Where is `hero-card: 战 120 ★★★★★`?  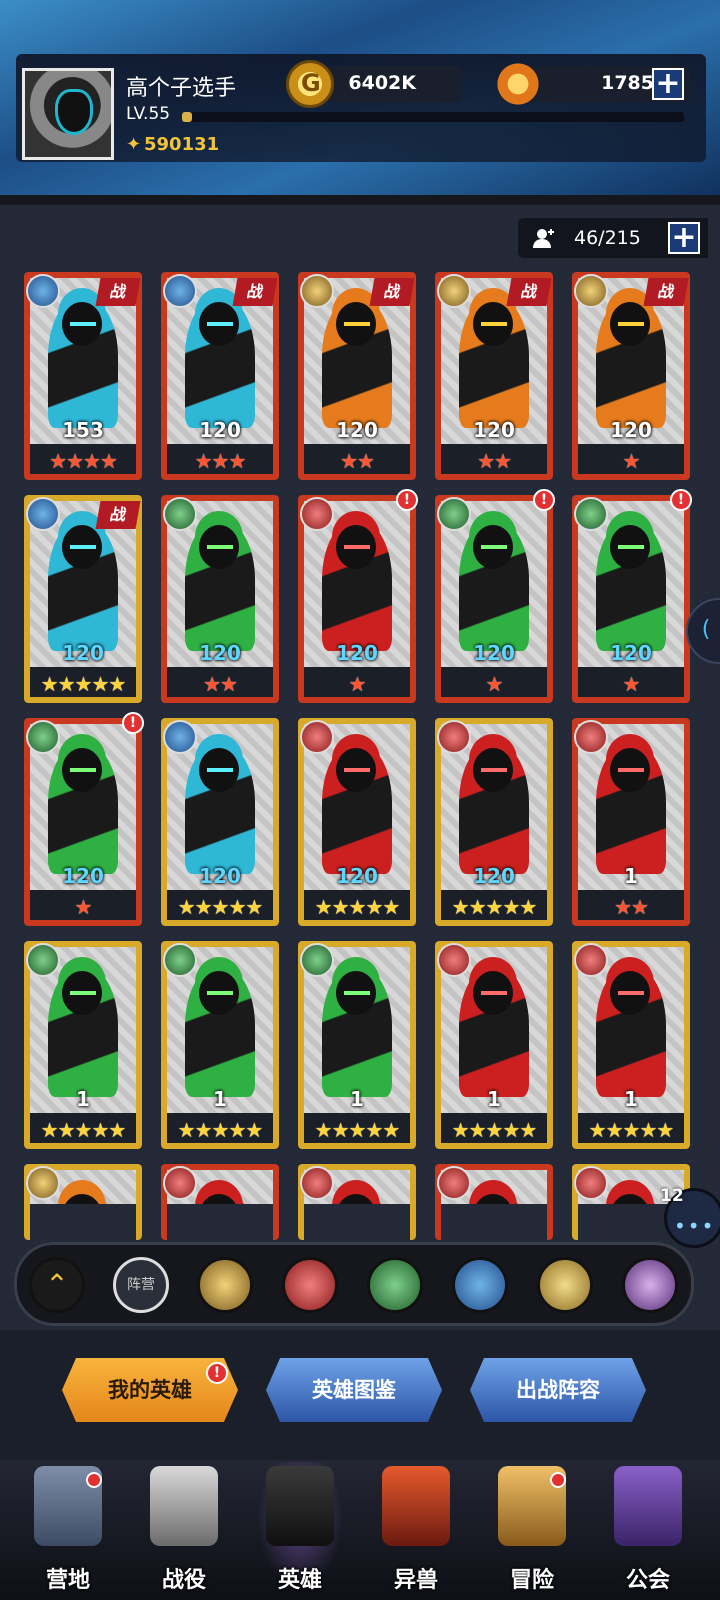 hero-card: 战 120 ★★★★★ is located at coordinates (83, 599).